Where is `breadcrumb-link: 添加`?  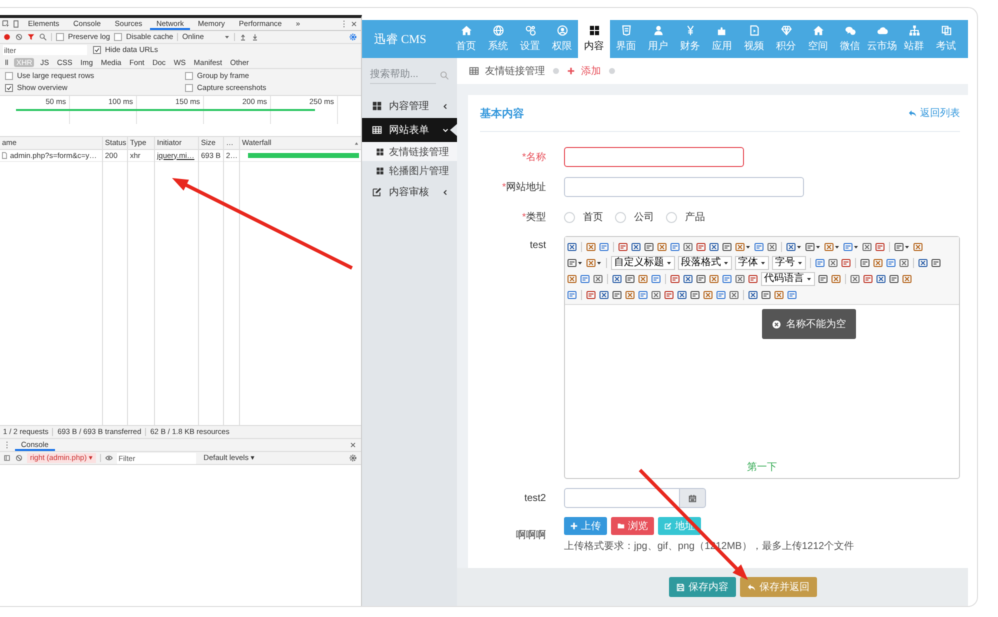
breadcrumb-link: 添加 is located at coordinates (591, 71).